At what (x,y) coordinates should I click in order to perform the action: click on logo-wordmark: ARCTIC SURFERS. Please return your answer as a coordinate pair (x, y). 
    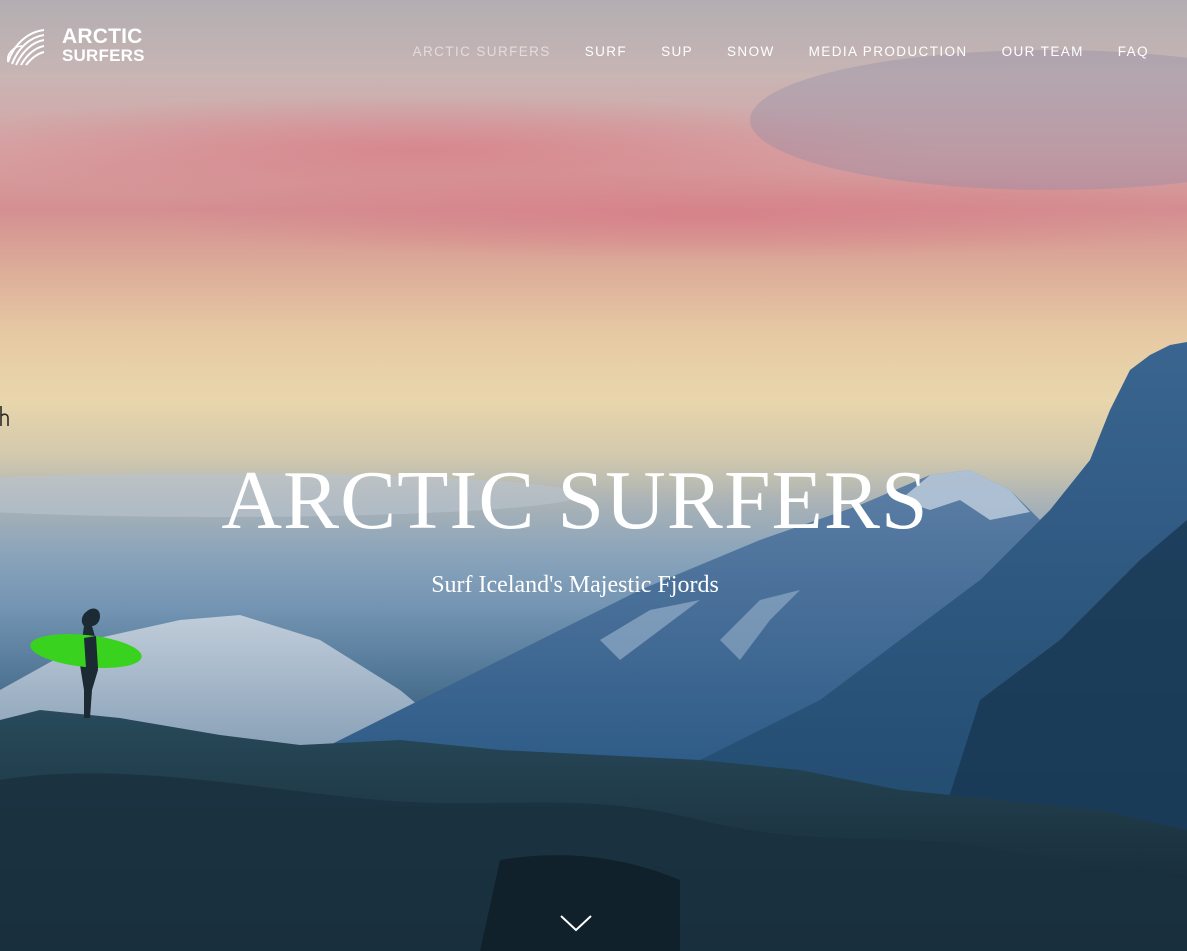
    Looking at the image, I should click on (103, 45).